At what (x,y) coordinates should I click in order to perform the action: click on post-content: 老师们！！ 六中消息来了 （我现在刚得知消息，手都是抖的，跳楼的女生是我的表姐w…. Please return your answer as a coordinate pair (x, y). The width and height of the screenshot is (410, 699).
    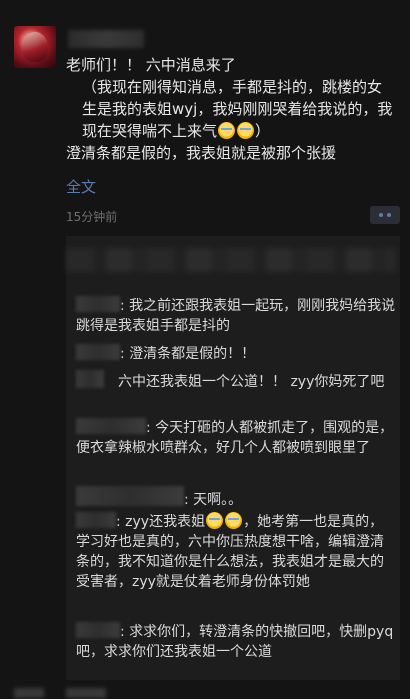
    Looking at the image, I should click on (231, 109).